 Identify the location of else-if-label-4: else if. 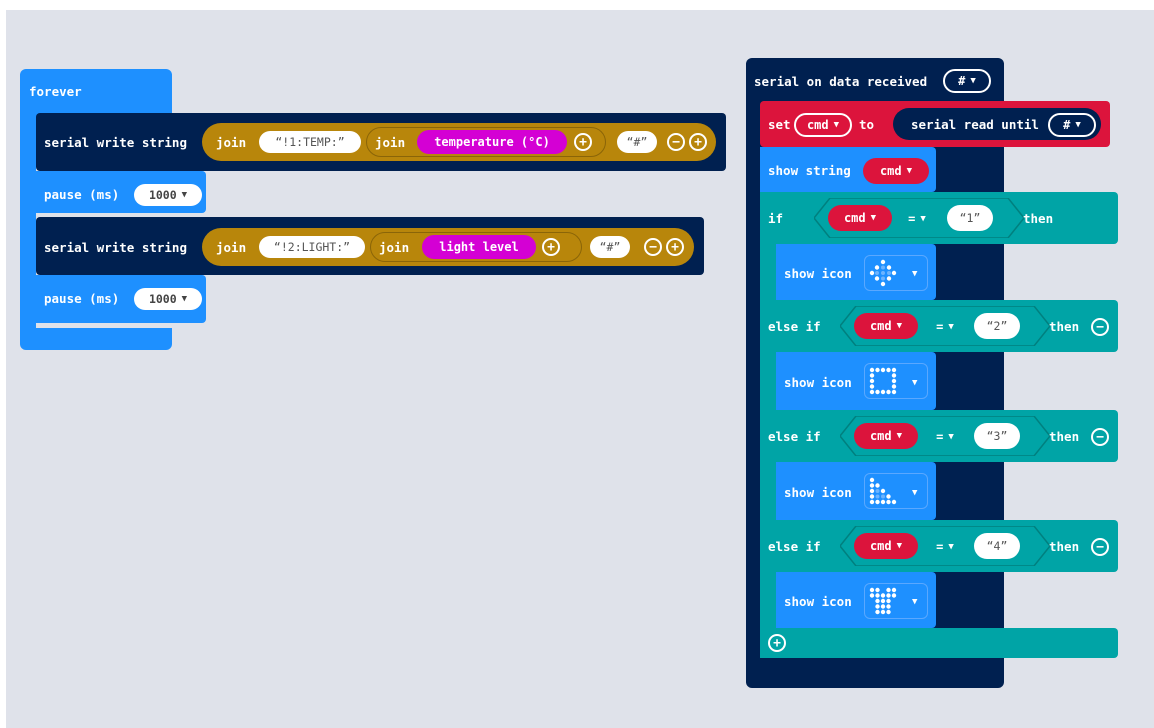
(794, 546).